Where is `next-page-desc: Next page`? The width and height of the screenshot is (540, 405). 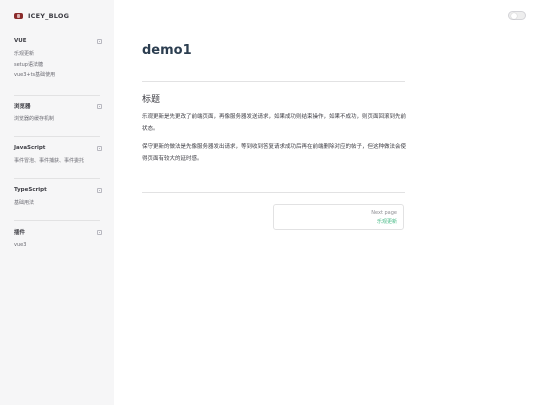 next-page-desc: Next page is located at coordinates (384, 213).